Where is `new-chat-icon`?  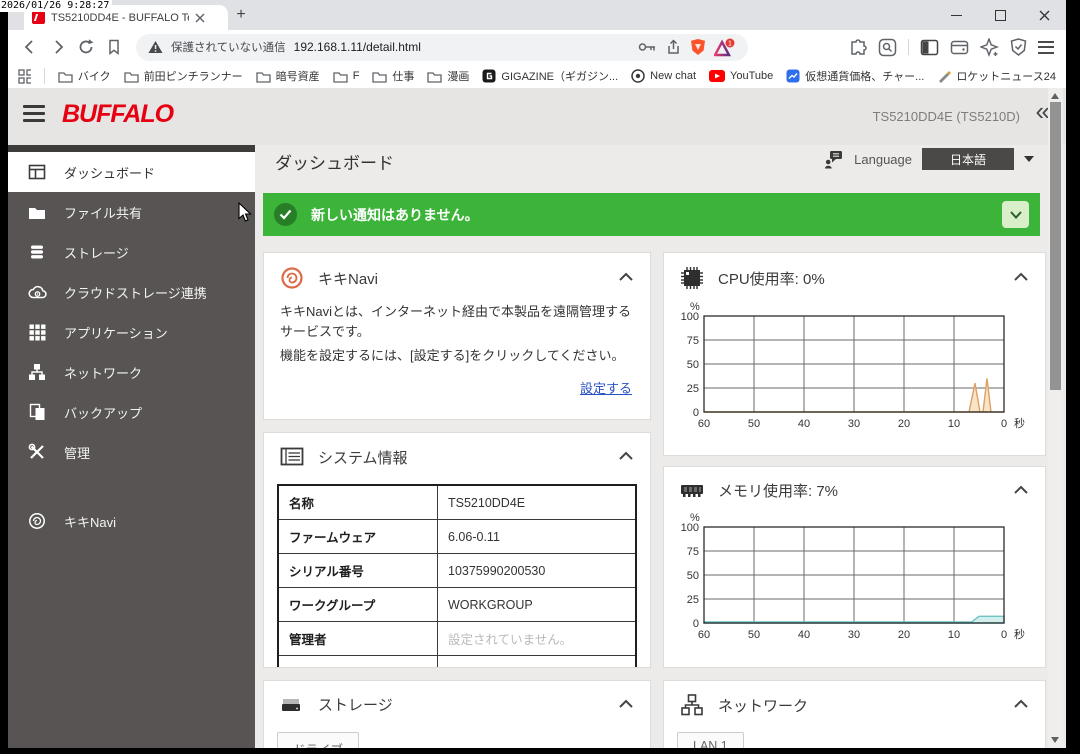
new-chat-icon is located at coordinates (638, 76).